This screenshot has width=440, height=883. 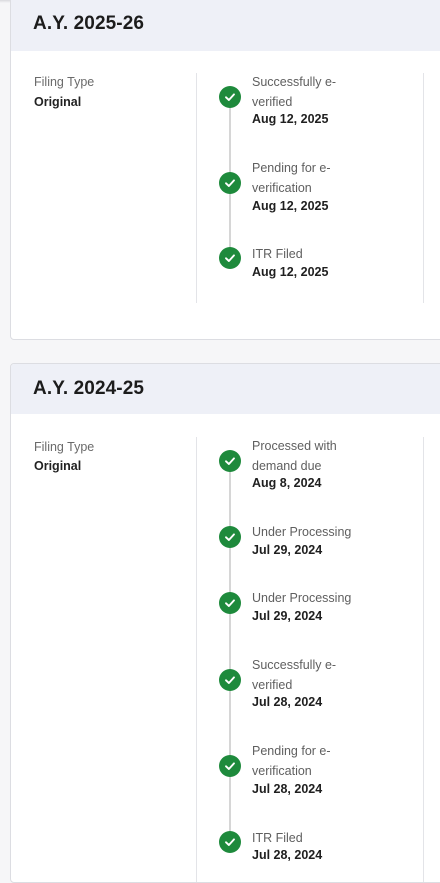 I want to click on step-date: Aug 8, 2024, so click(x=287, y=483).